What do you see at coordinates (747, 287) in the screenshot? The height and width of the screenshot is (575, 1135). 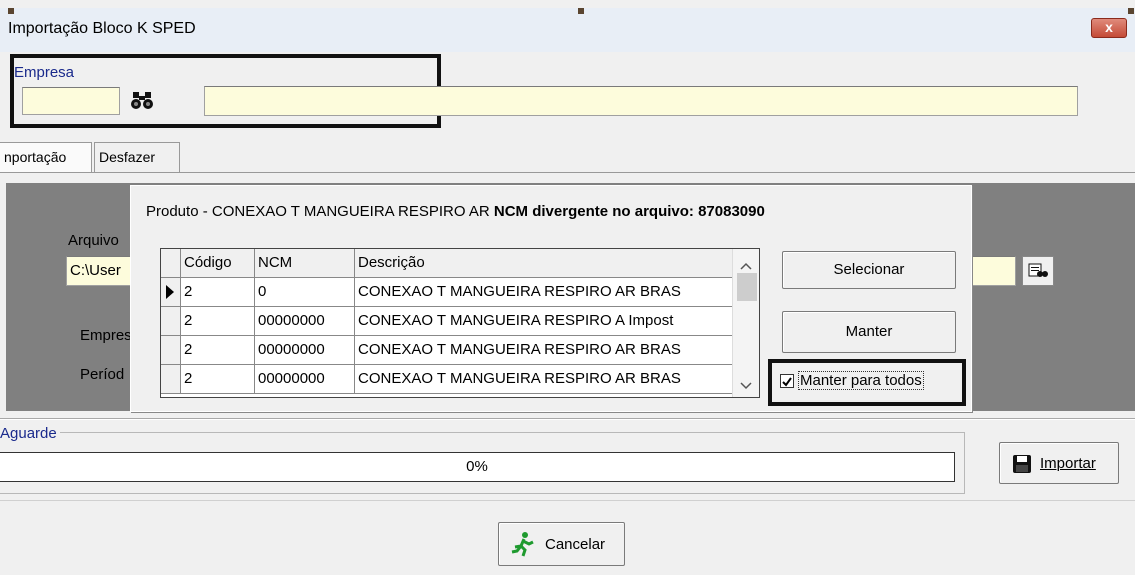 I see `scroll-thumb` at bounding box center [747, 287].